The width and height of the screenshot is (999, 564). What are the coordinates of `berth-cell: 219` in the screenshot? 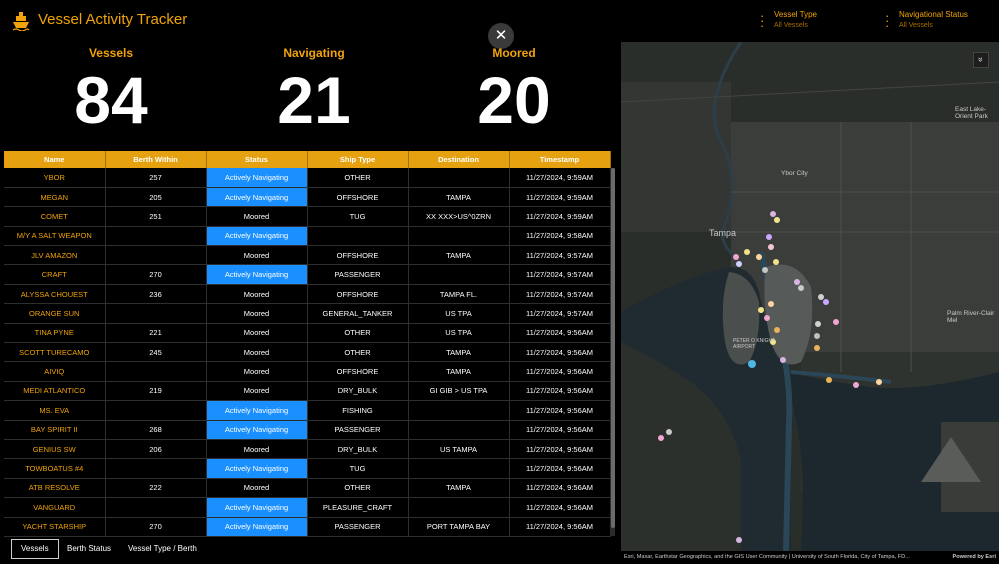 It's located at (156, 391).